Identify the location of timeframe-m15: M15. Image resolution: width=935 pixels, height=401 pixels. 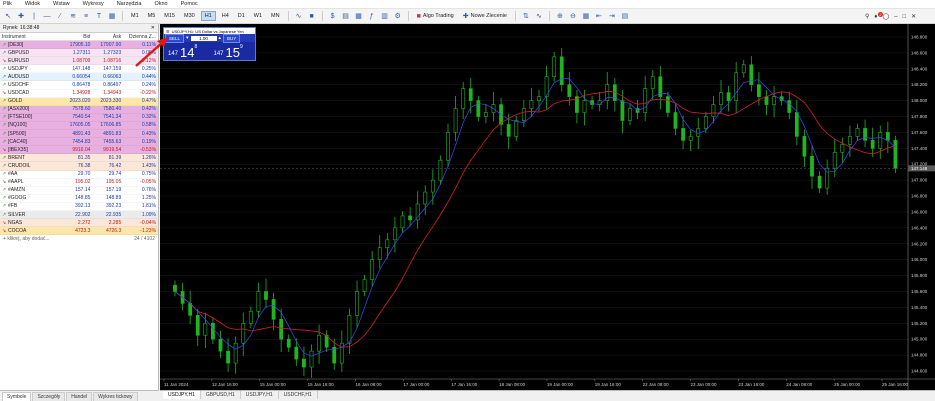
(169, 16).